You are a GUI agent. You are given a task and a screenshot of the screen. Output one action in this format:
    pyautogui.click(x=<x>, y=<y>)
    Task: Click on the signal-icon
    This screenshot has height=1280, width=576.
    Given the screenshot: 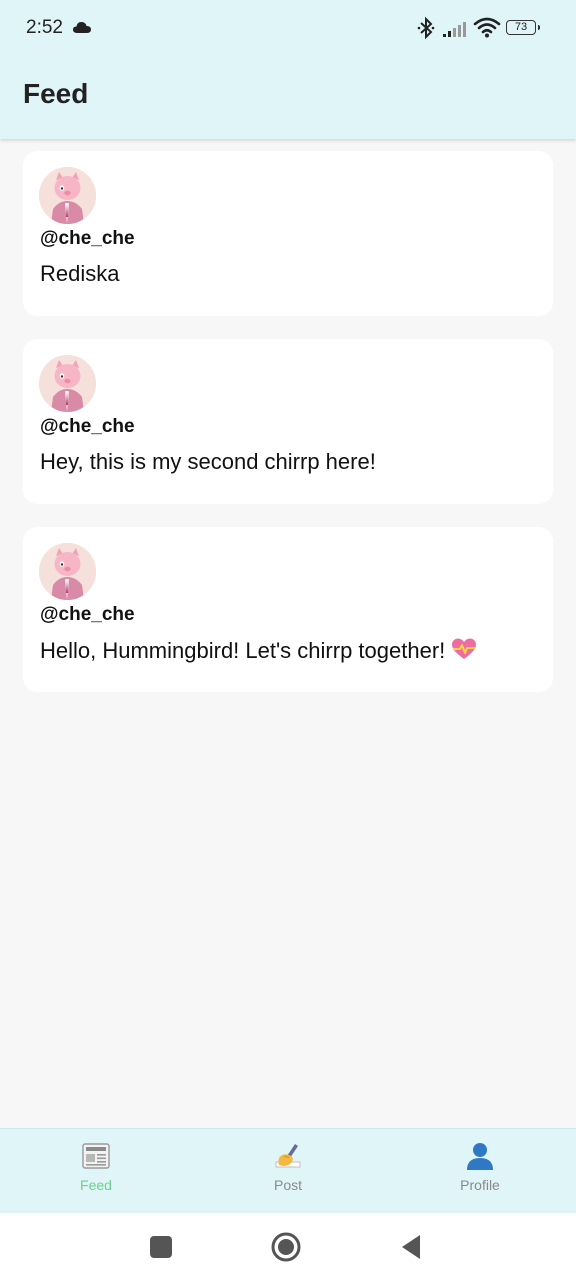 What is the action you would take?
    pyautogui.click(x=454, y=29)
    